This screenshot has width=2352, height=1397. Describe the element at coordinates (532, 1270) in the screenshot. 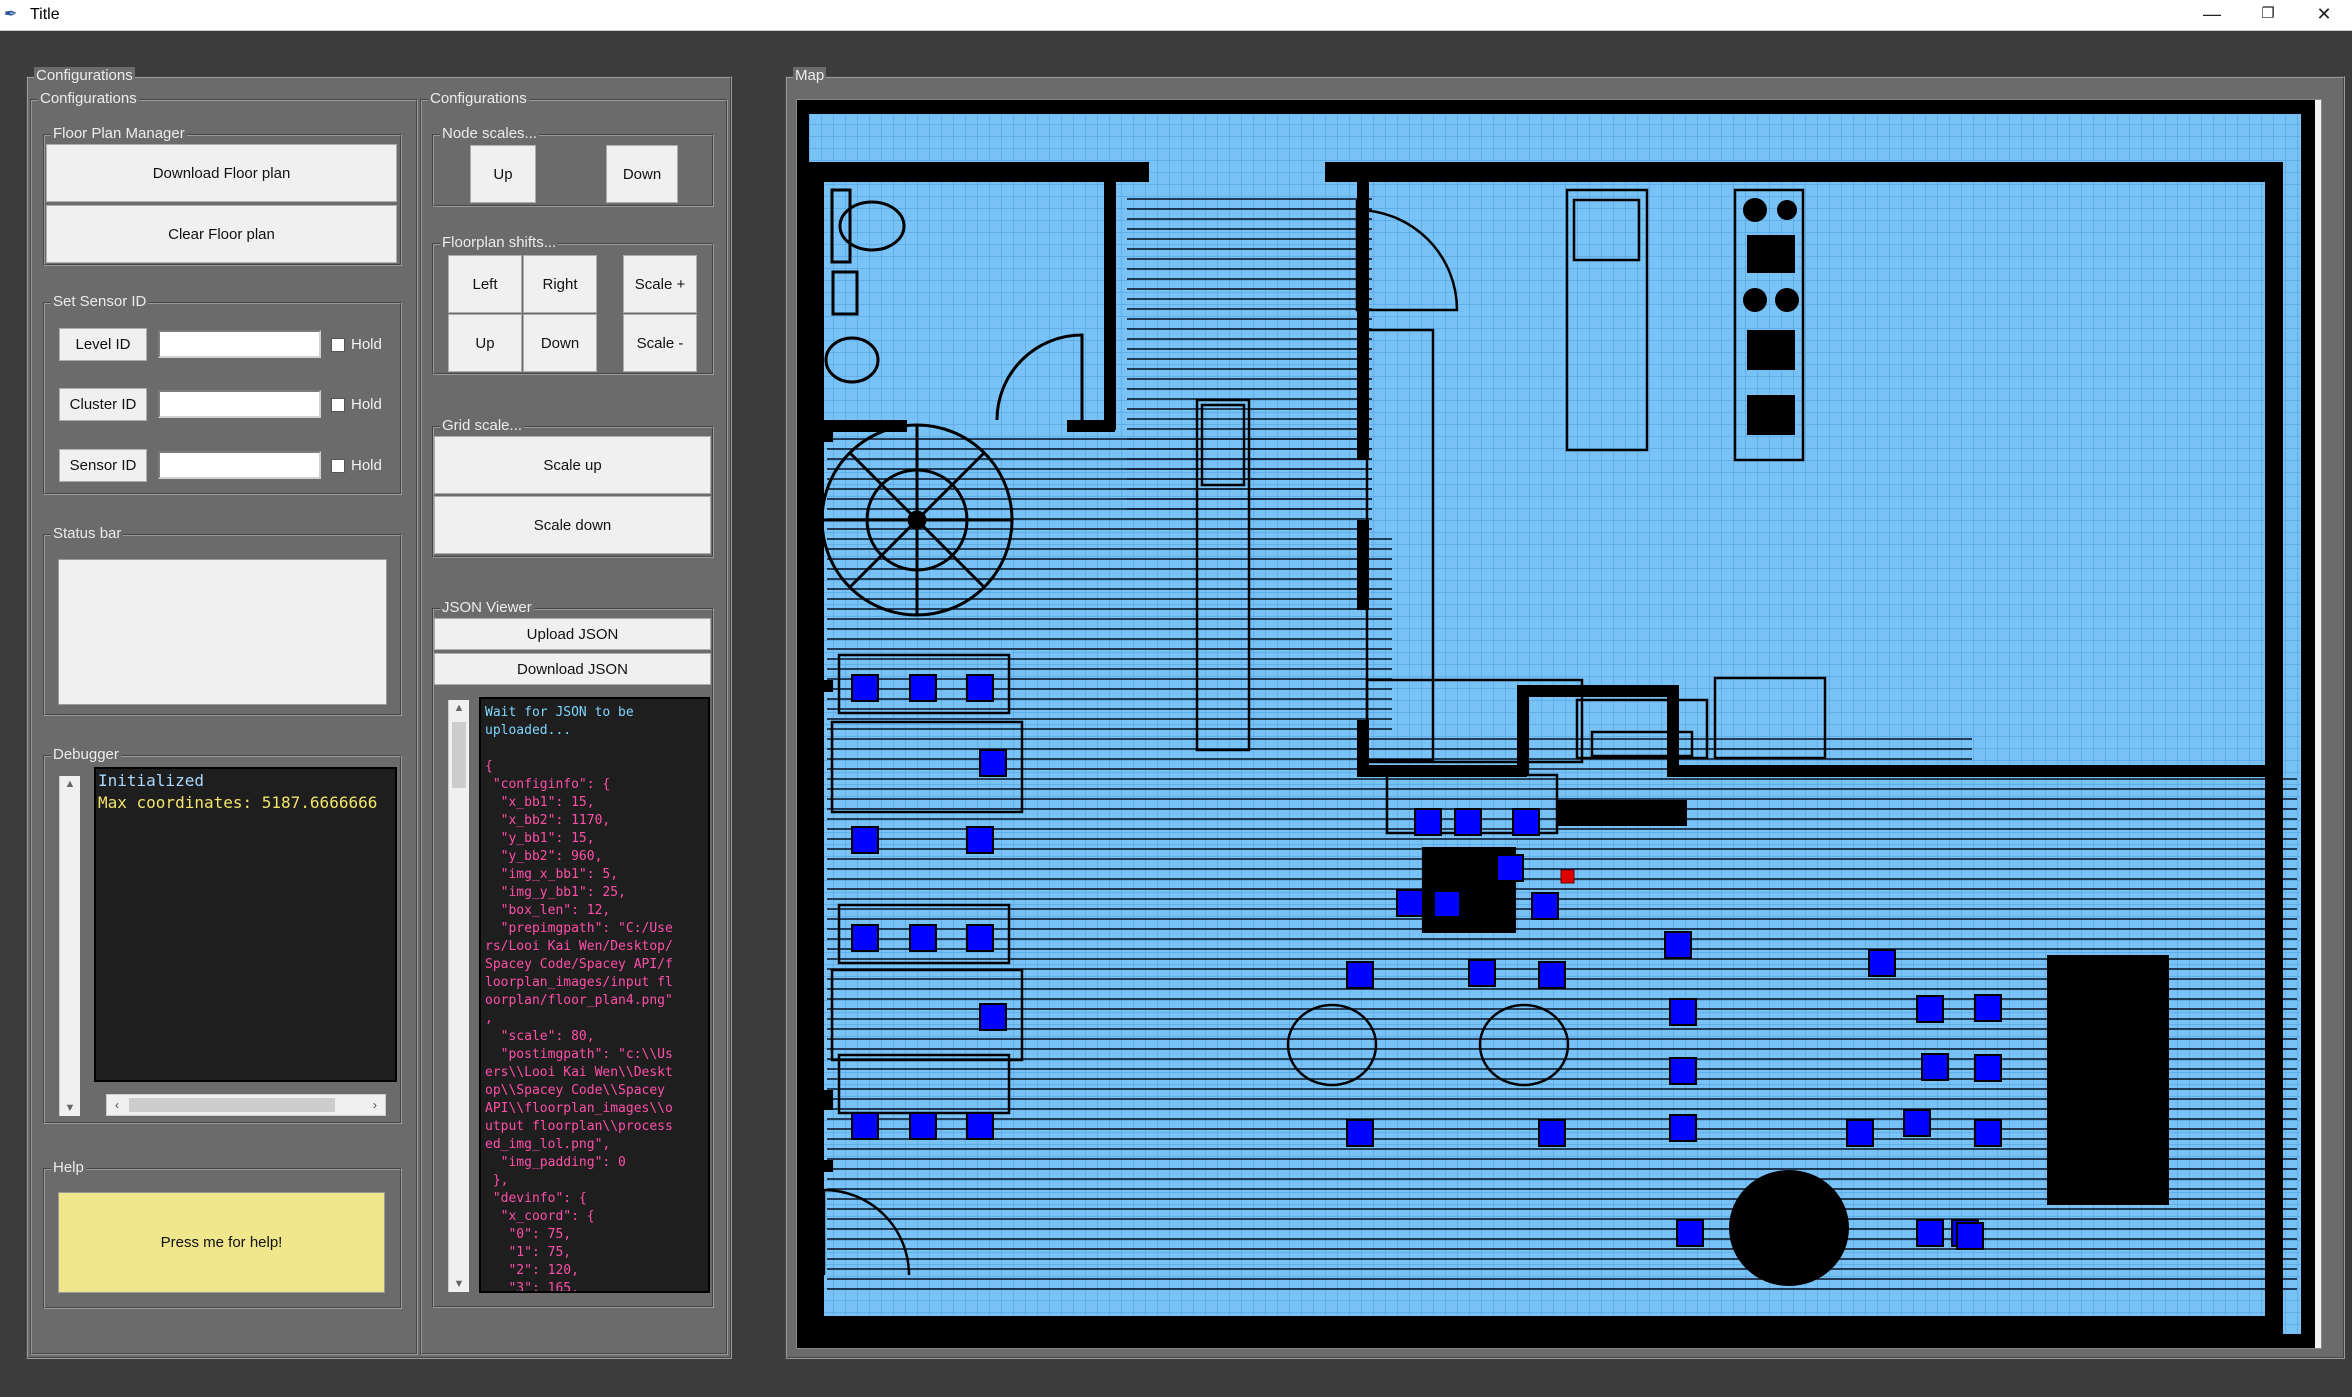

I see `json-line: "2": 120,` at that location.